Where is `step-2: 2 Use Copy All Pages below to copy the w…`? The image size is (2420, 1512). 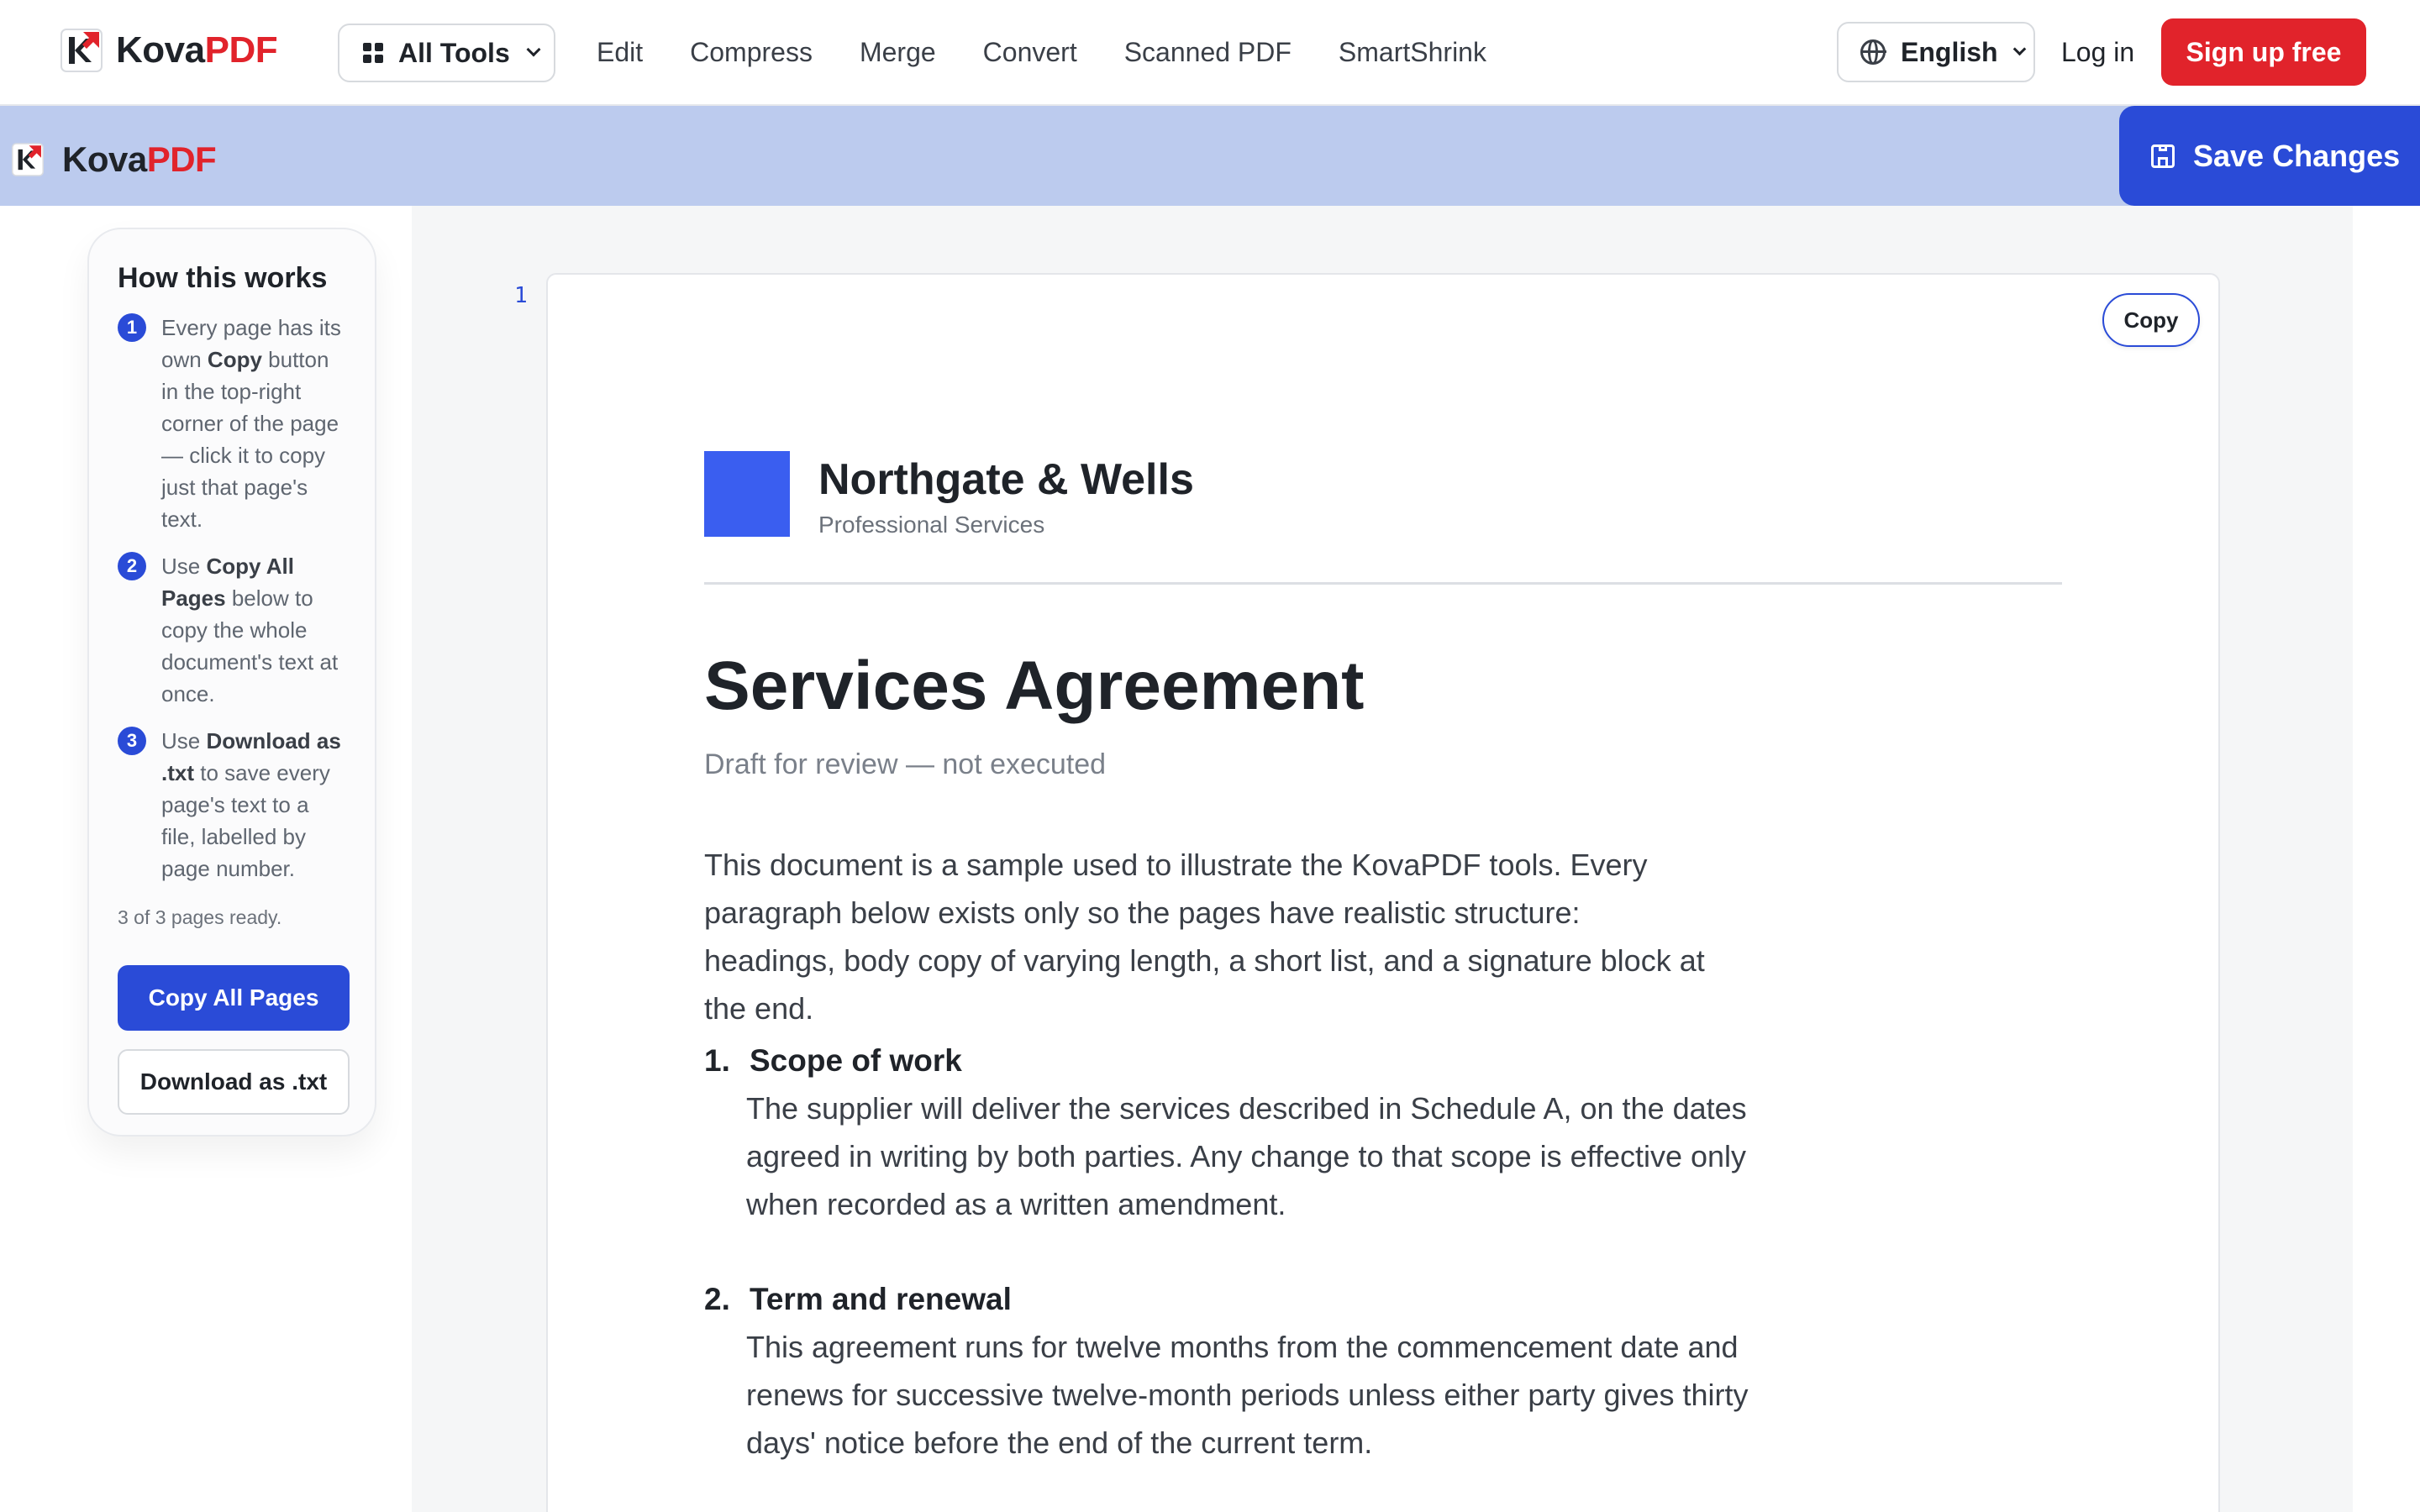
step-2: 2 Use Copy All Pages below to copy the w… is located at coordinates (233, 630).